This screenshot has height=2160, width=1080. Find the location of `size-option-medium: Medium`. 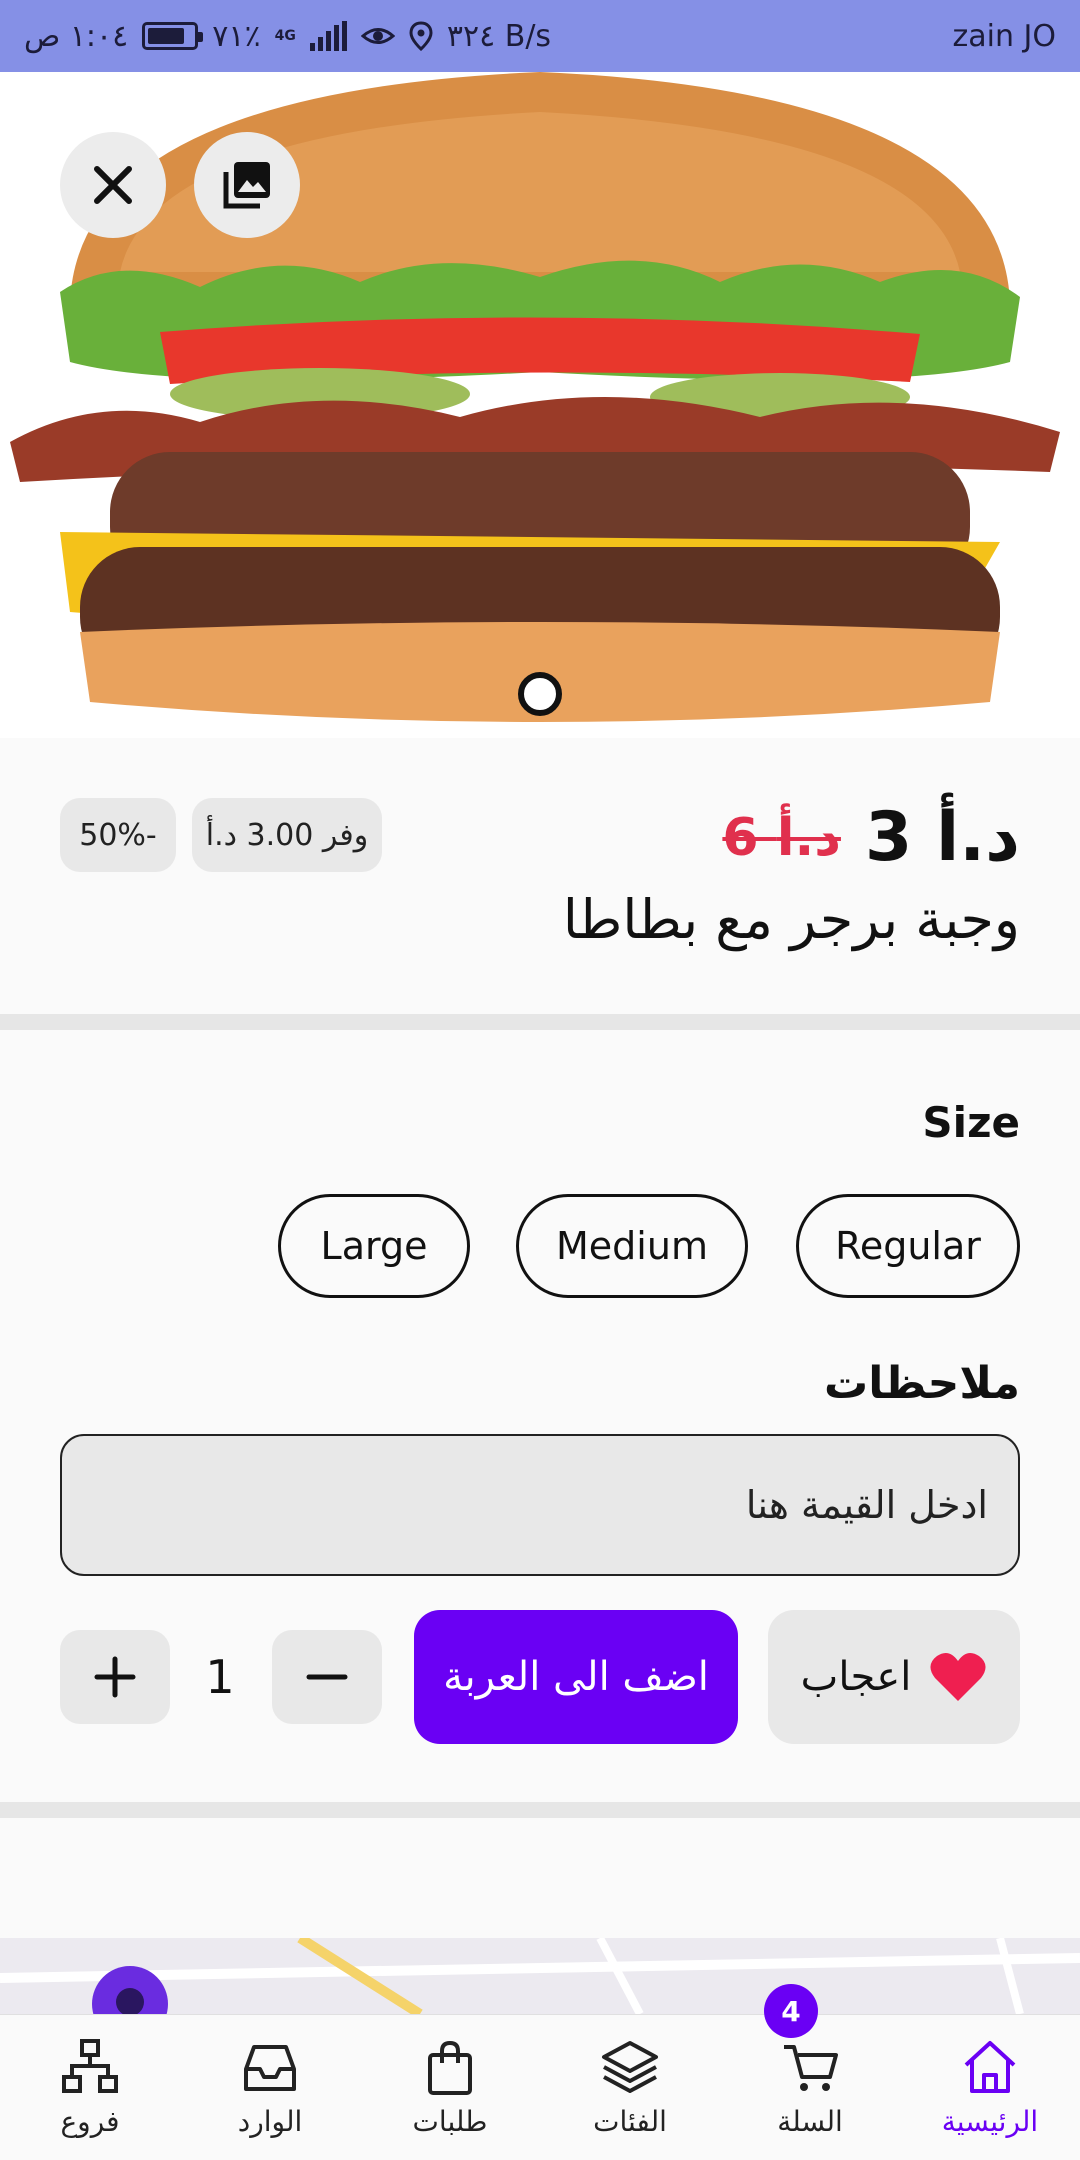

size-option-medium: Medium is located at coordinates (632, 1246).